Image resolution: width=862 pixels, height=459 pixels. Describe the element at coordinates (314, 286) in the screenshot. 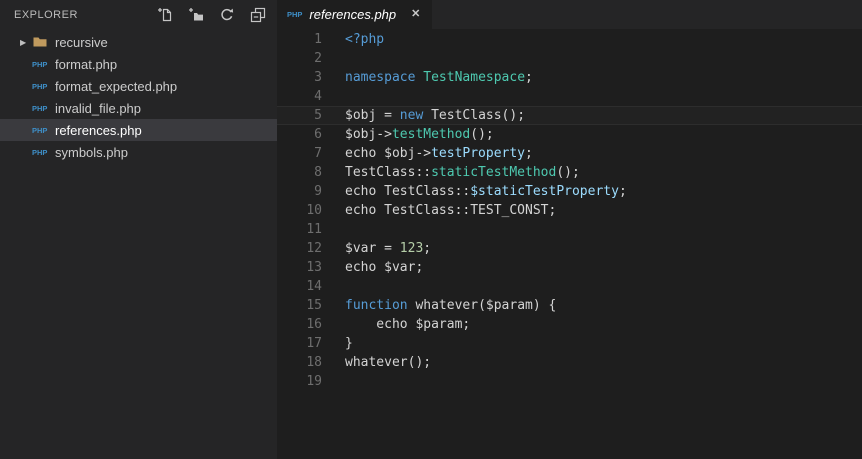

I see `line-number: 14` at that location.